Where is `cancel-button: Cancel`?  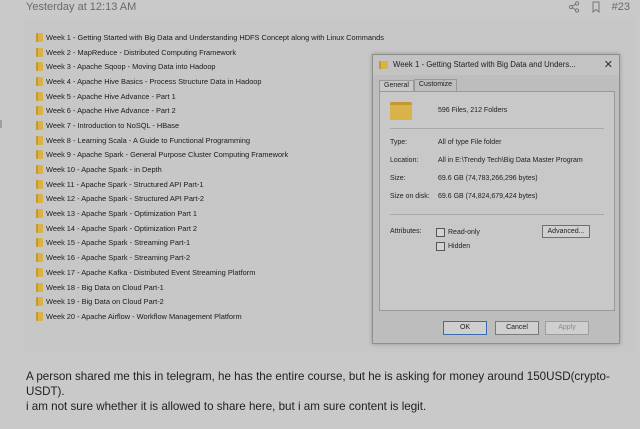 cancel-button: Cancel is located at coordinates (517, 328).